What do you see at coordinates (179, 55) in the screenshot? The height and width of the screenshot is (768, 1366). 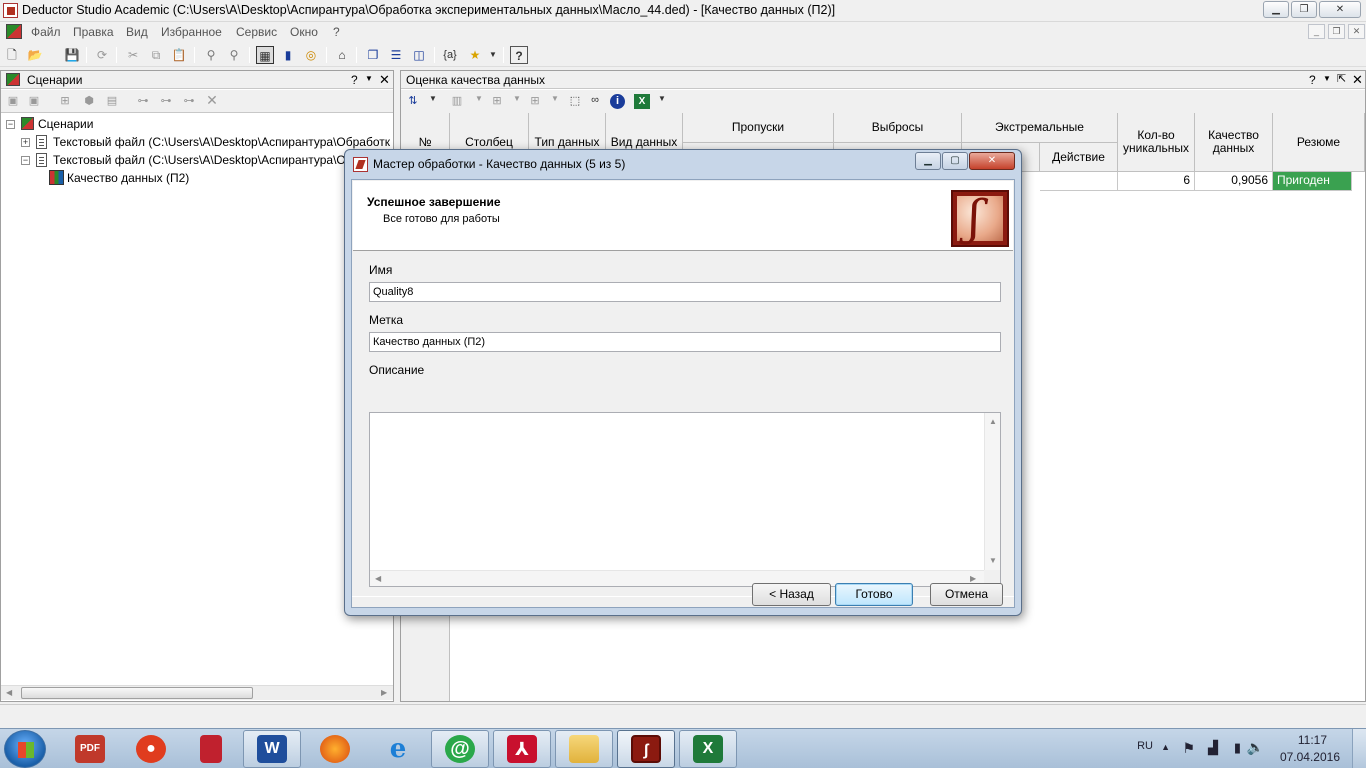 I see `paste-icon: 📋` at bounding box center [179, 55].